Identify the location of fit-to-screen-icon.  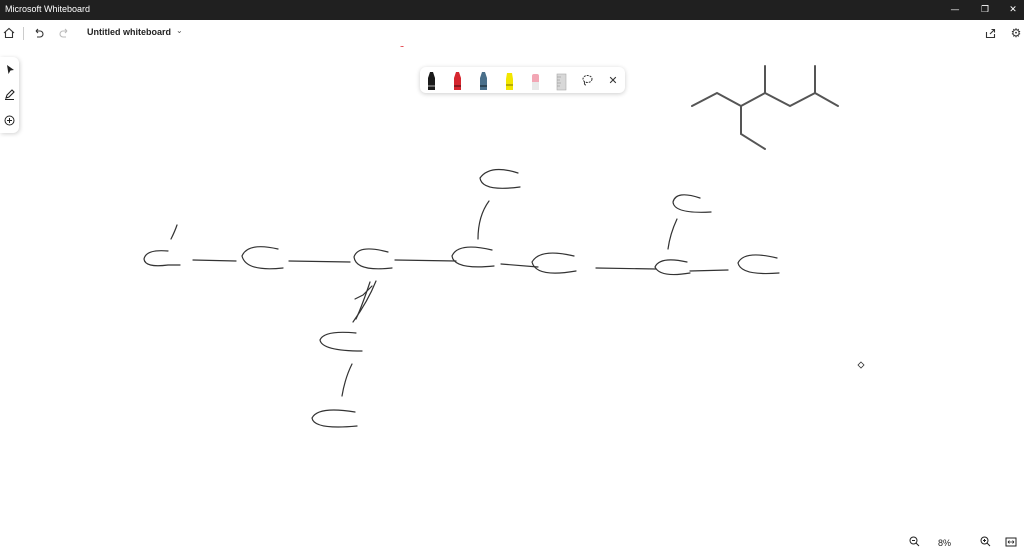
(1011, 541).